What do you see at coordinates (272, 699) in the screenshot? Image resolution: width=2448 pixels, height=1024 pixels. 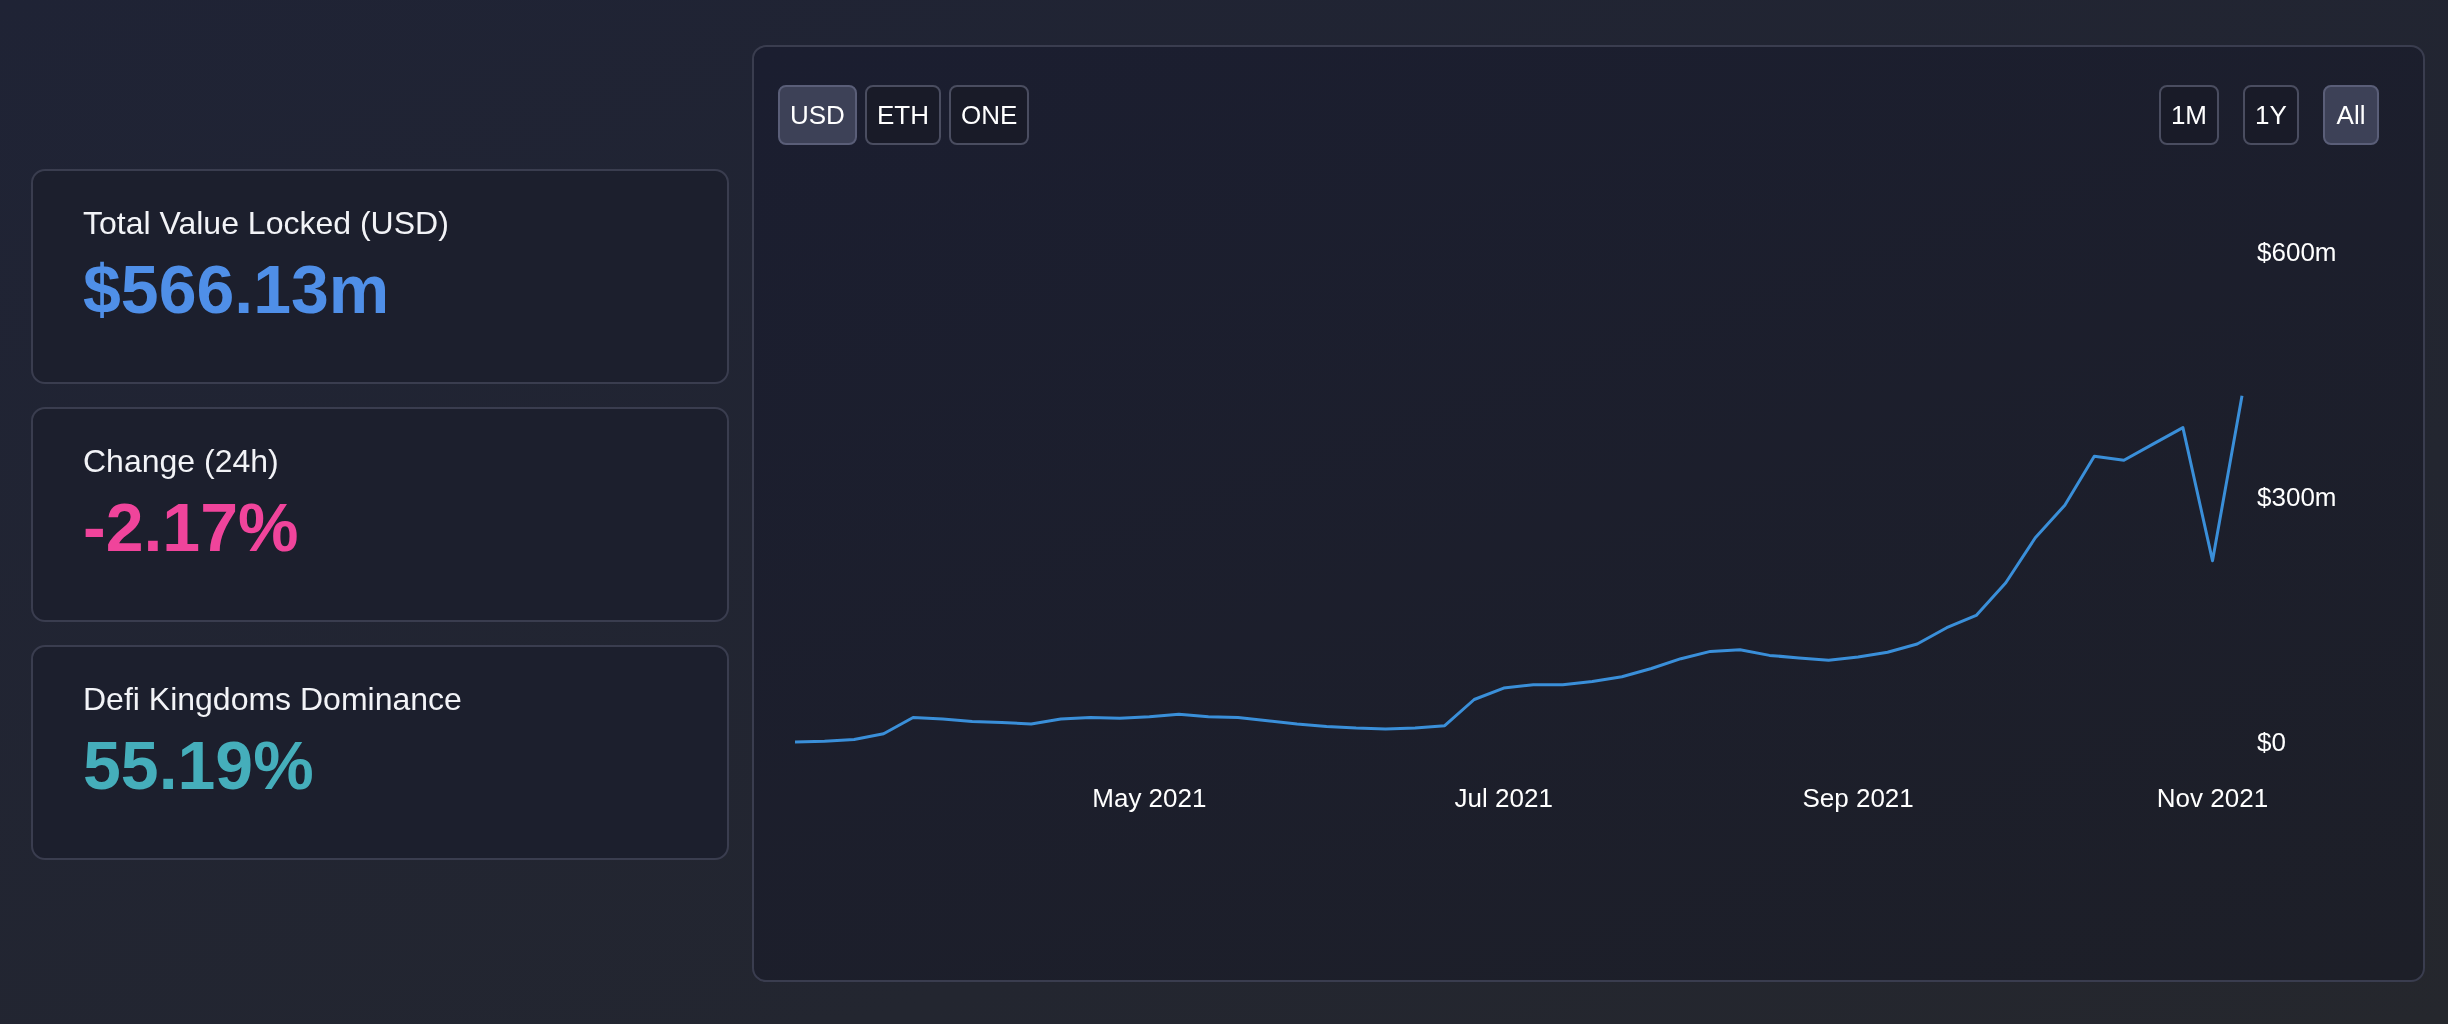 I see `stat-label: Defi Kingdoms Dominance` at bounding box center [272, 699].